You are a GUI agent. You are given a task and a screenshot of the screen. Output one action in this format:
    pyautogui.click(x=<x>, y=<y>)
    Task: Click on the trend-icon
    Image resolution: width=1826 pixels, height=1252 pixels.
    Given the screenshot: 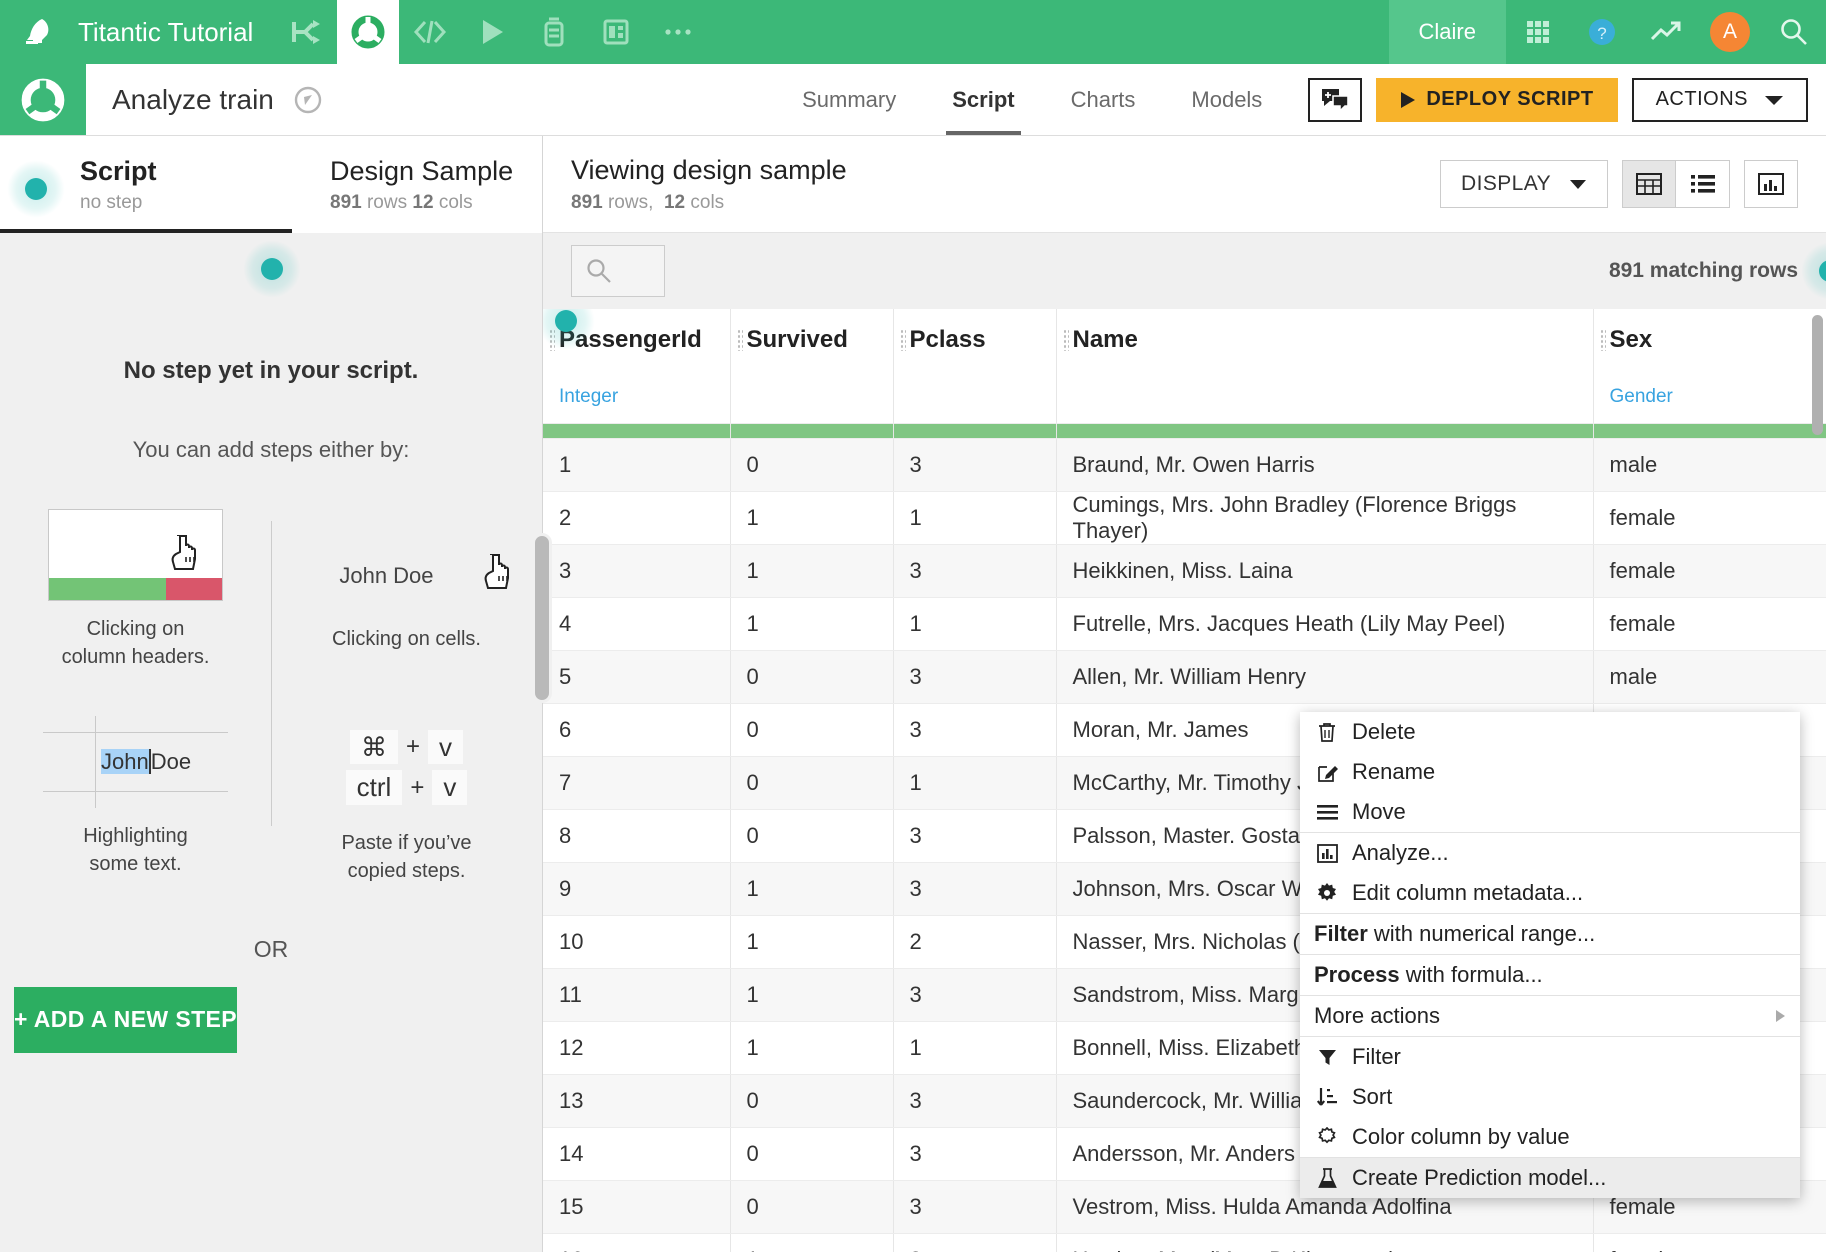 What is the action you would take?
    pyautogui.click(x=1666, y=32)
    